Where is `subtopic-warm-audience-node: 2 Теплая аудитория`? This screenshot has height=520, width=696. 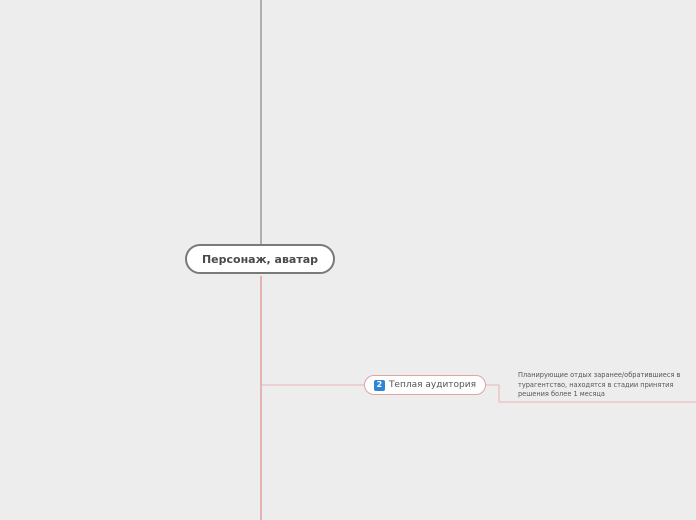
subtopic-warm-audience-node: 2 Теплая аудитория is located at coordinates (425, 385).